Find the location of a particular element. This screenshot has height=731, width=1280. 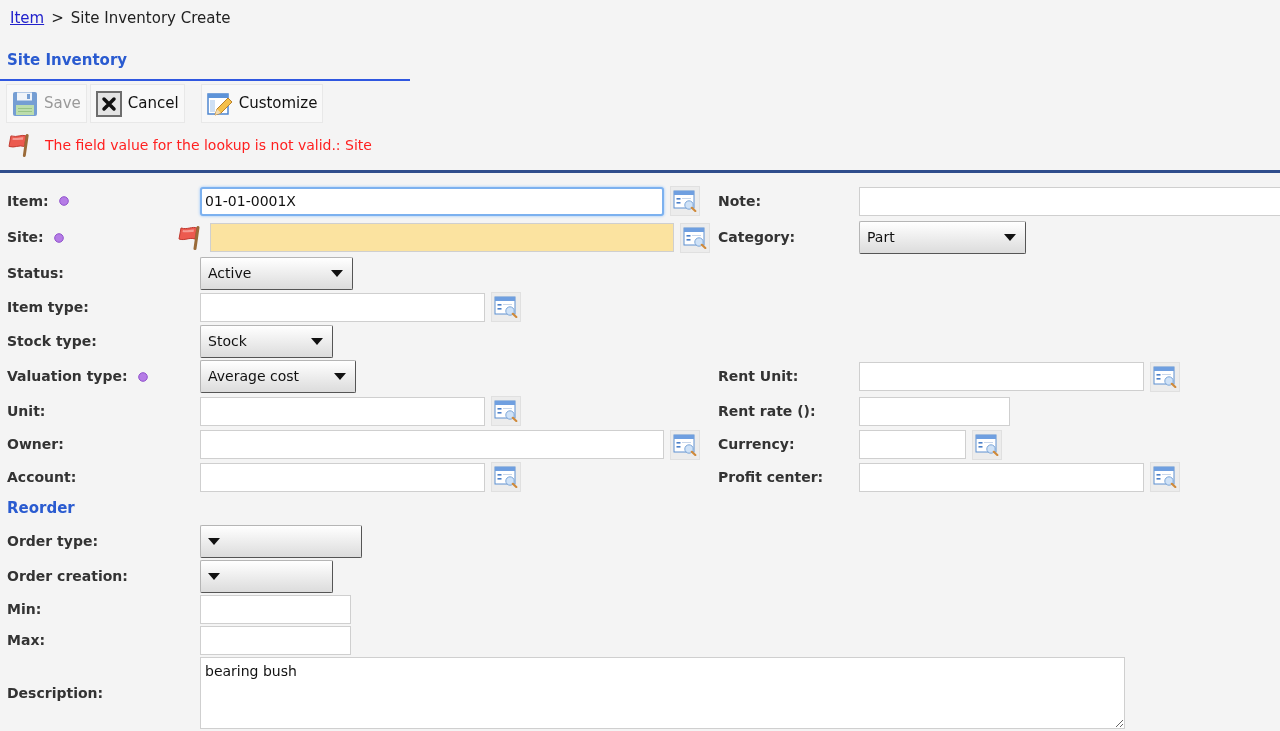

field-label: Item: is located at coordinates (28, 201).